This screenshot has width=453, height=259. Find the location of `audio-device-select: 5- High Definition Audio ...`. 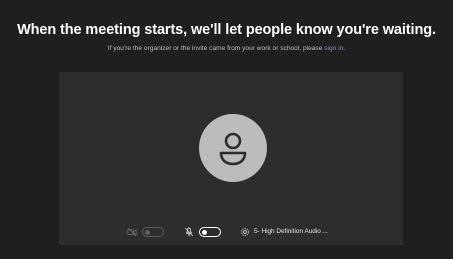

audio-device-select: 5- High Definition Audio ... is located at coordinates (291, 231).